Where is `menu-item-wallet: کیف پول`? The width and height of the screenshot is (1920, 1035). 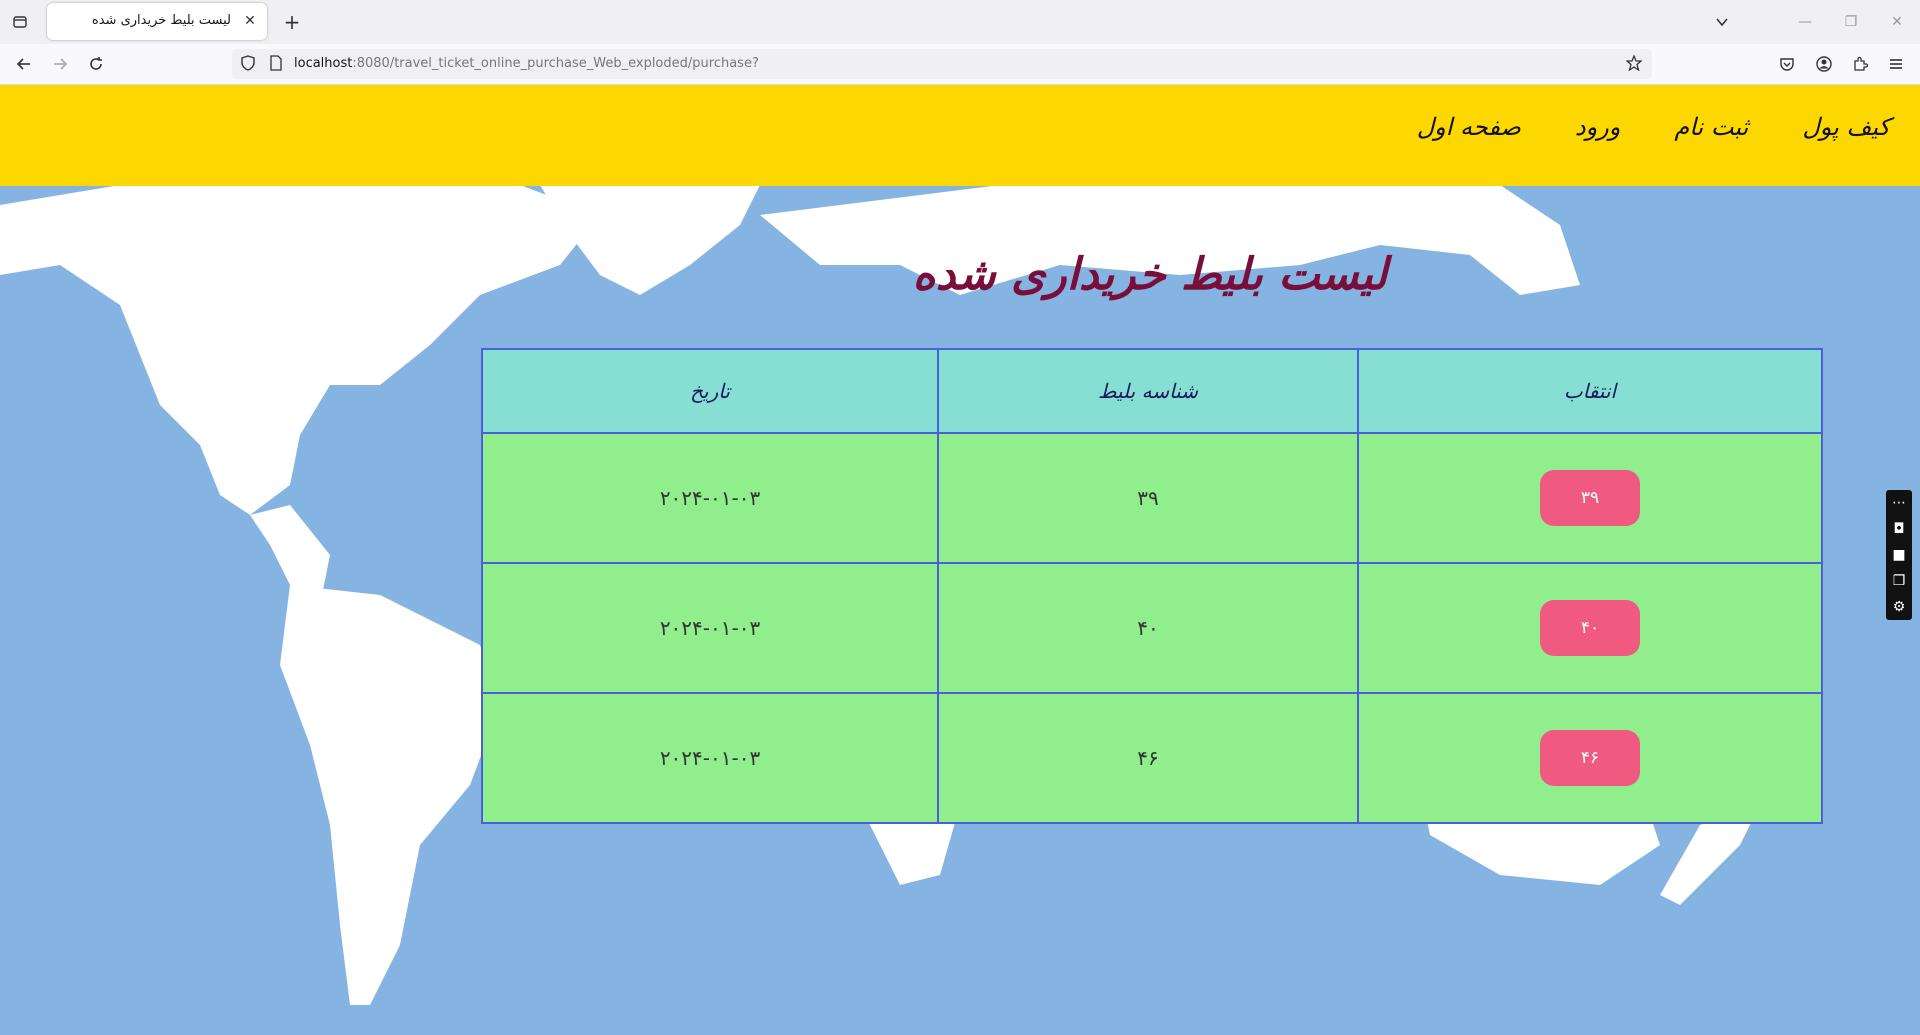 menu-item-wallet: کیف پول is located at coordinates (1846, 127).